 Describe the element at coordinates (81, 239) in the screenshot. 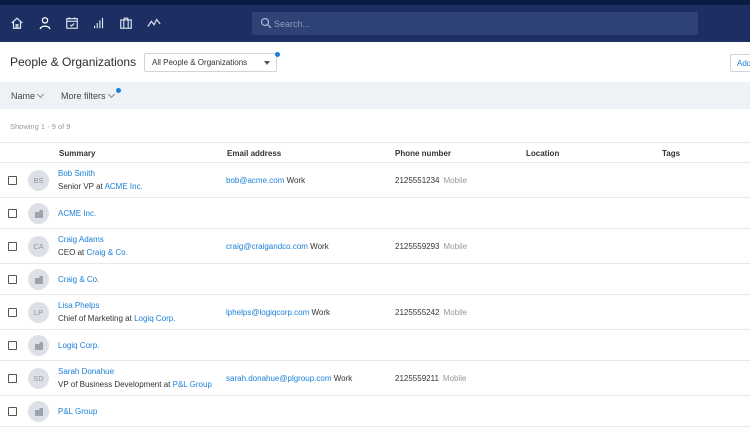

I see `person-name-link: Craig Adams` at that location.